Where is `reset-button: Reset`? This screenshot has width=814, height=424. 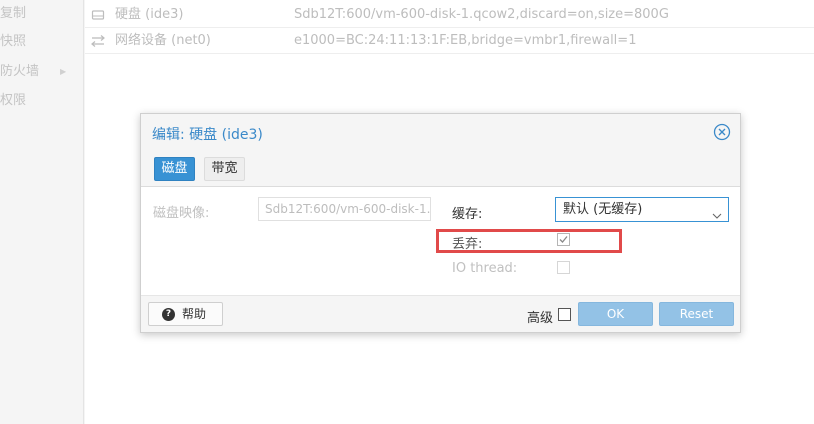
reset-button: Reset is located at coordinates (696, 314).